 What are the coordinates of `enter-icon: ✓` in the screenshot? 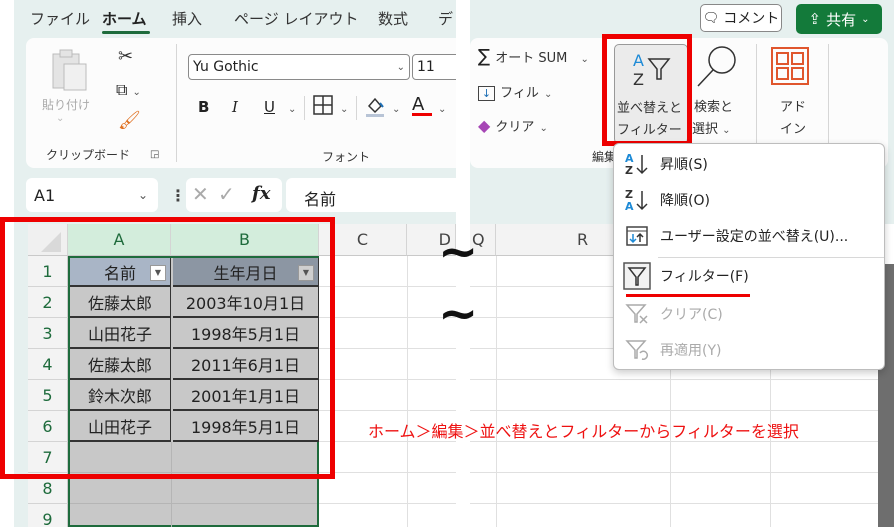 It's located at (226, 194).